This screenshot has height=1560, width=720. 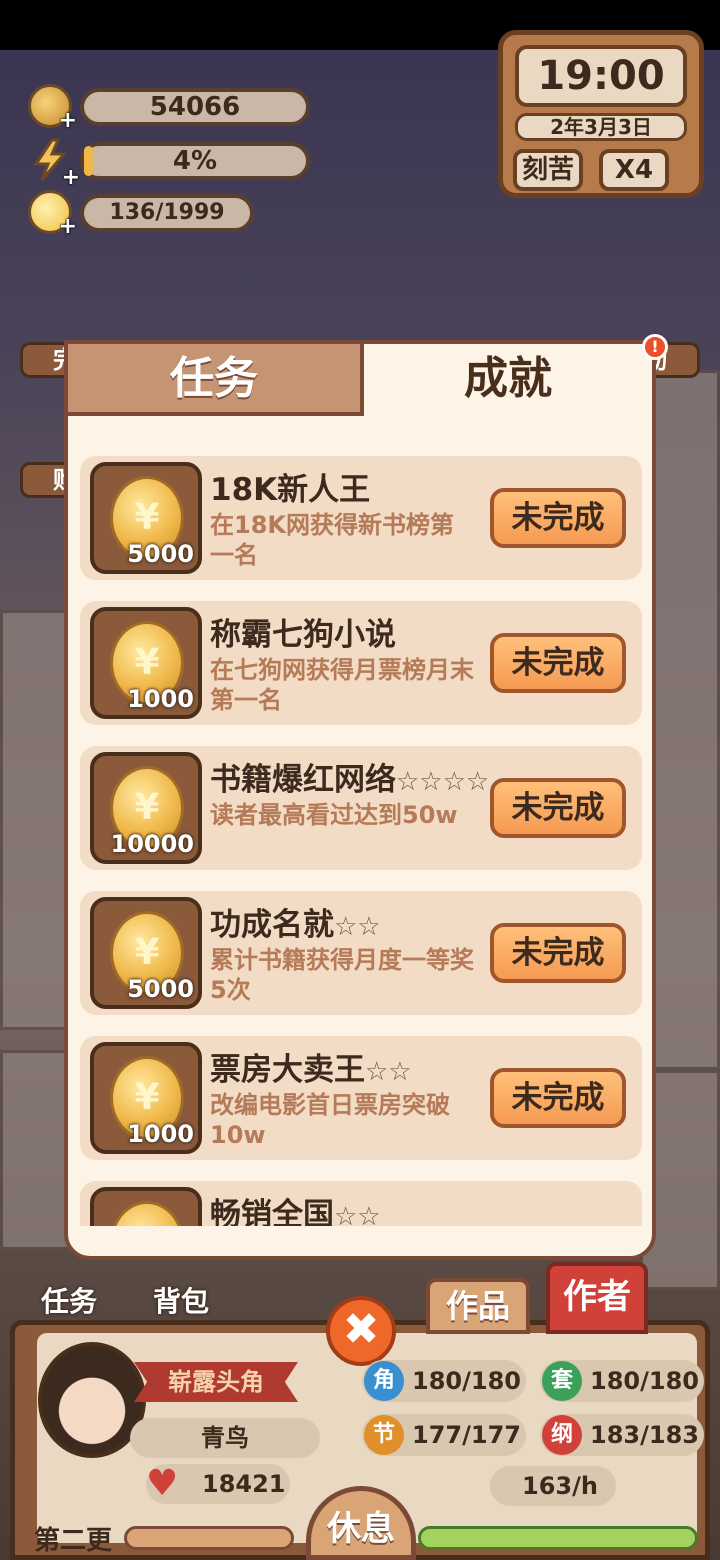 What do you see at coordinates (54, 164) in the screenshot?
I see `lightning-icon: +` at bounding box center [54, 164].